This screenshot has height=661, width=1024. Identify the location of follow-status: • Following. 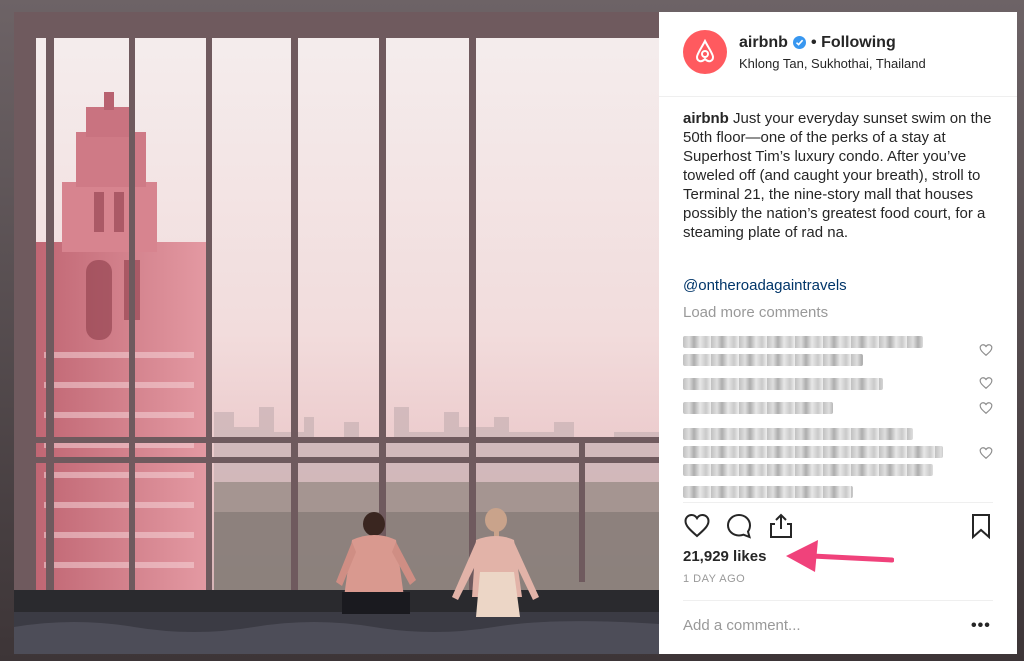
(853, 43).